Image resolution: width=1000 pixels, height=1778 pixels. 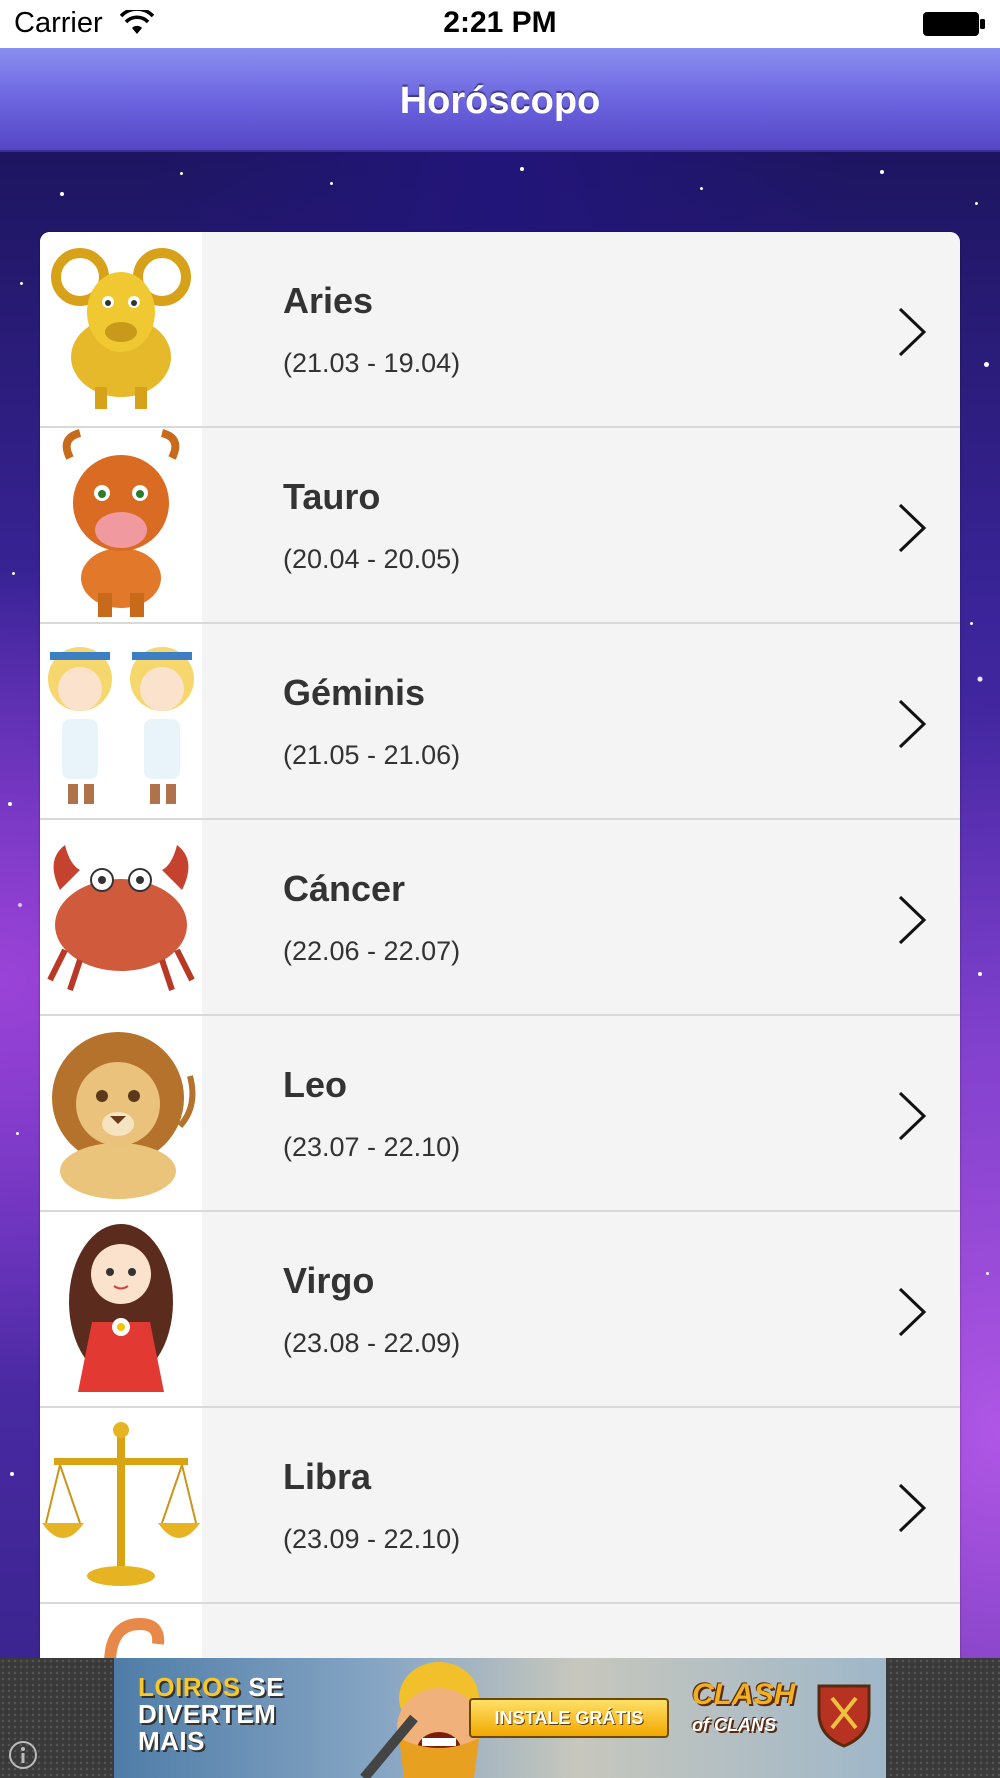 I want to click on sign-name: Leo, so click(x=315, y=1084).